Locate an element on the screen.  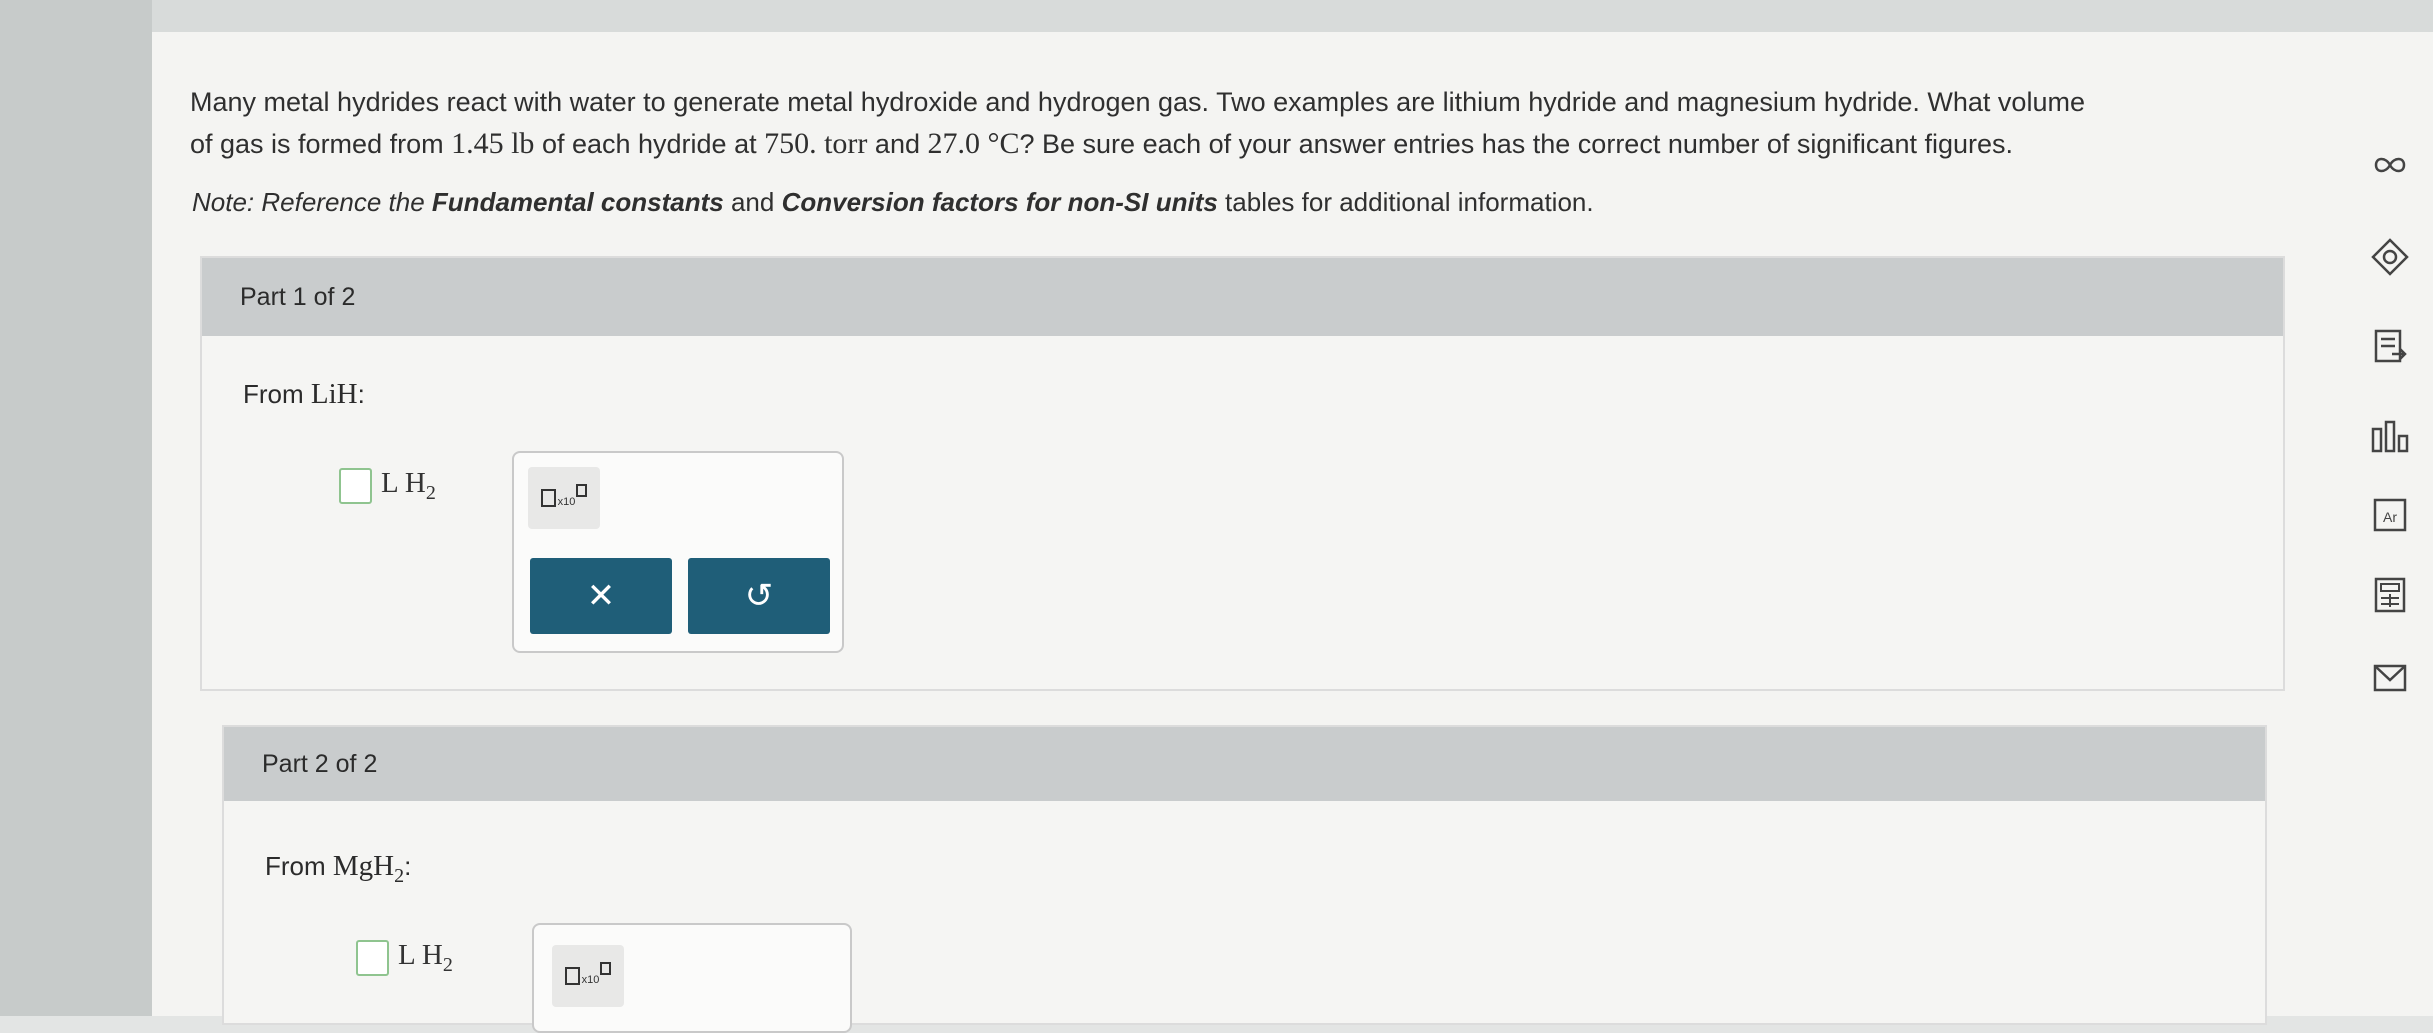
part-2-tool-panel: x10 is located at coordinates (692, 978).